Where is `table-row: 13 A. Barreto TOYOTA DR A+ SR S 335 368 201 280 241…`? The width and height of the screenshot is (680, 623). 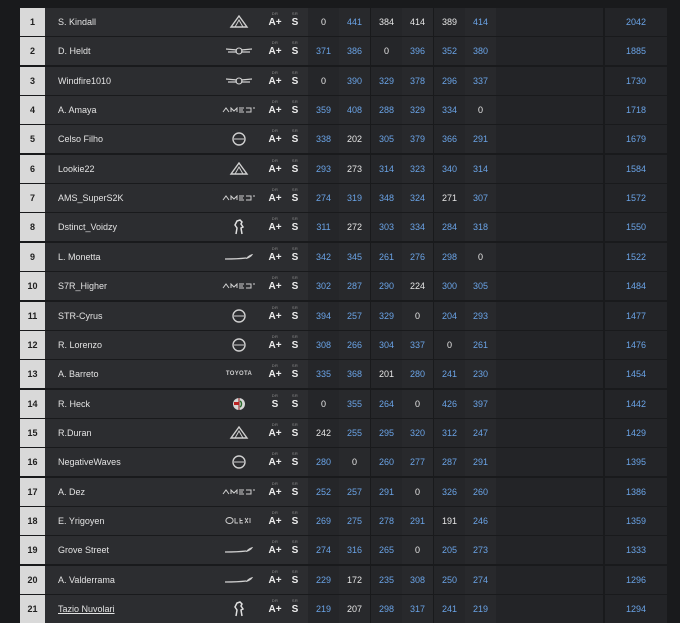 table-row: 13 A. Barreto TOYOTA DR A+ SR S 335 368 201 280 241… is located at coordinates (343, 374).